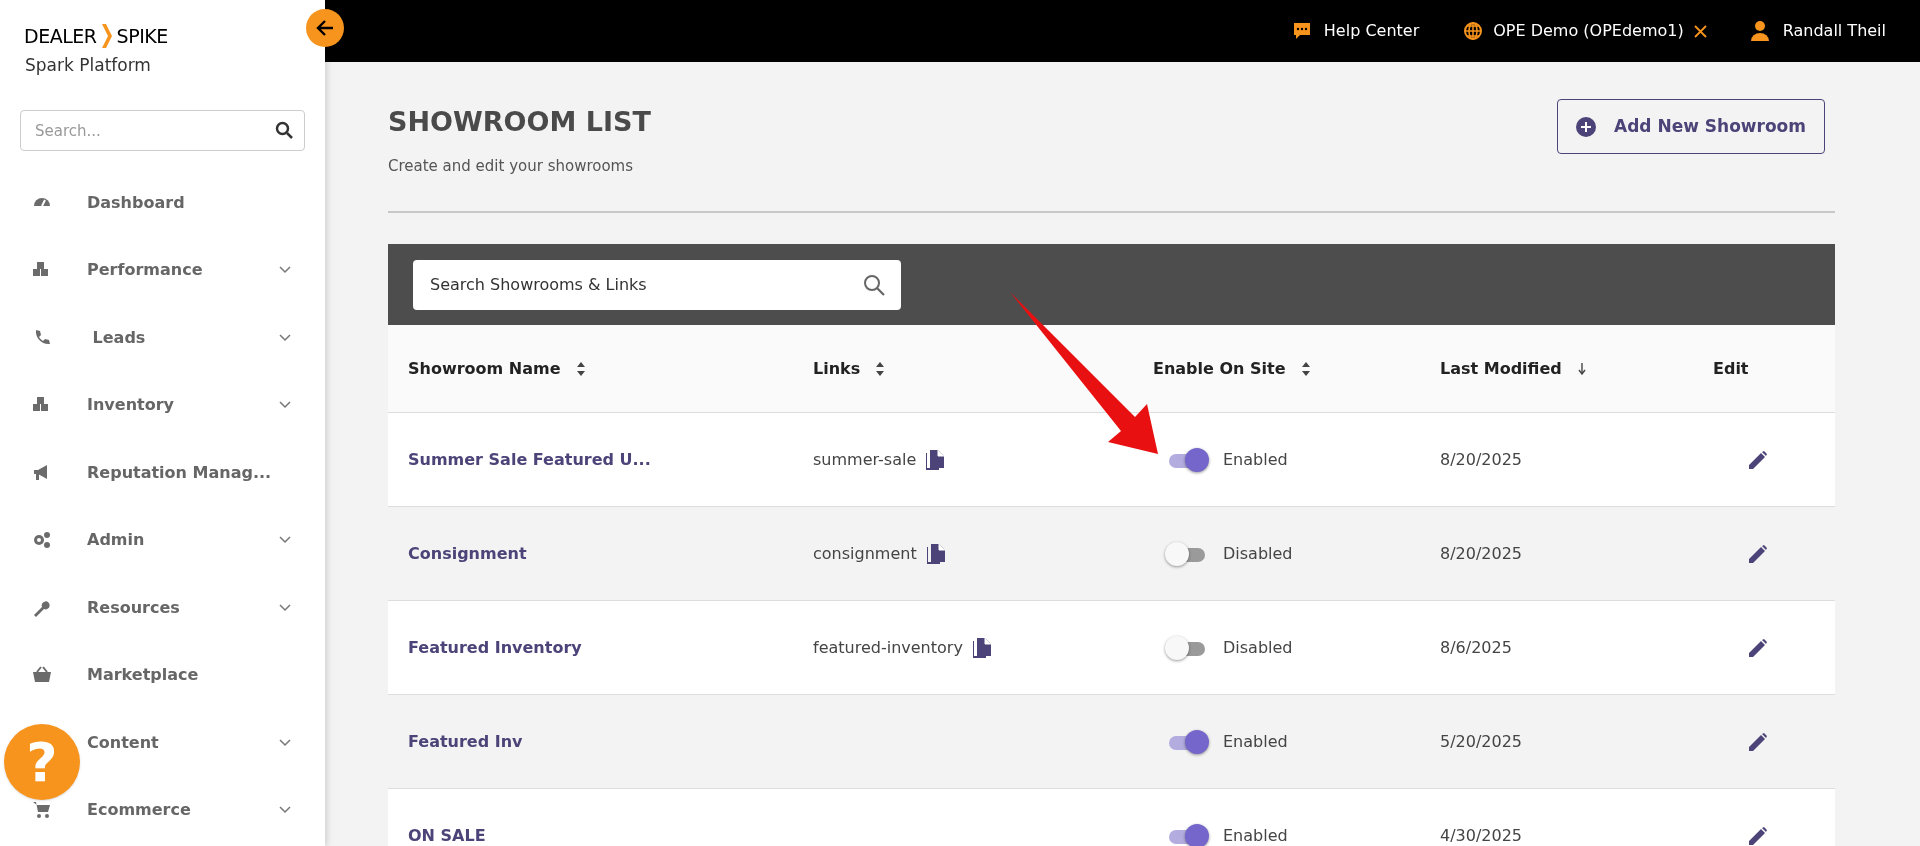  What do you see at coordinates (106, 36) in the screenshot?
I see `chevron-logo-icon` at bounding box center [106, 36].